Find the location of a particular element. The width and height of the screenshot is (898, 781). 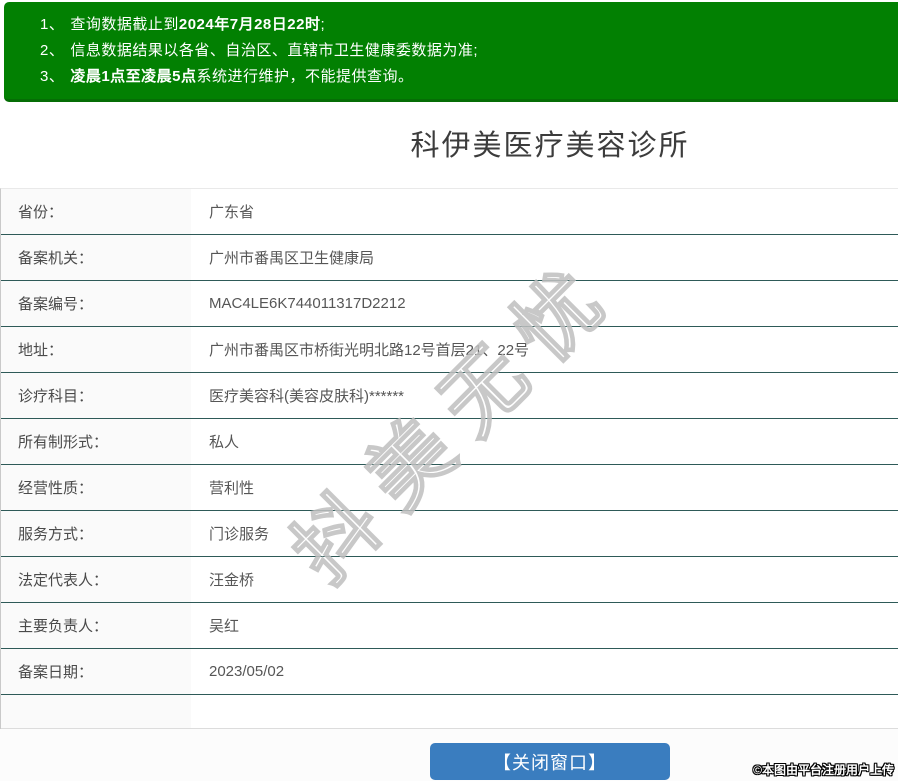

notice-line-bold-text: 凌晨1点至凌晨5点 is located at coordinates (133, 76).